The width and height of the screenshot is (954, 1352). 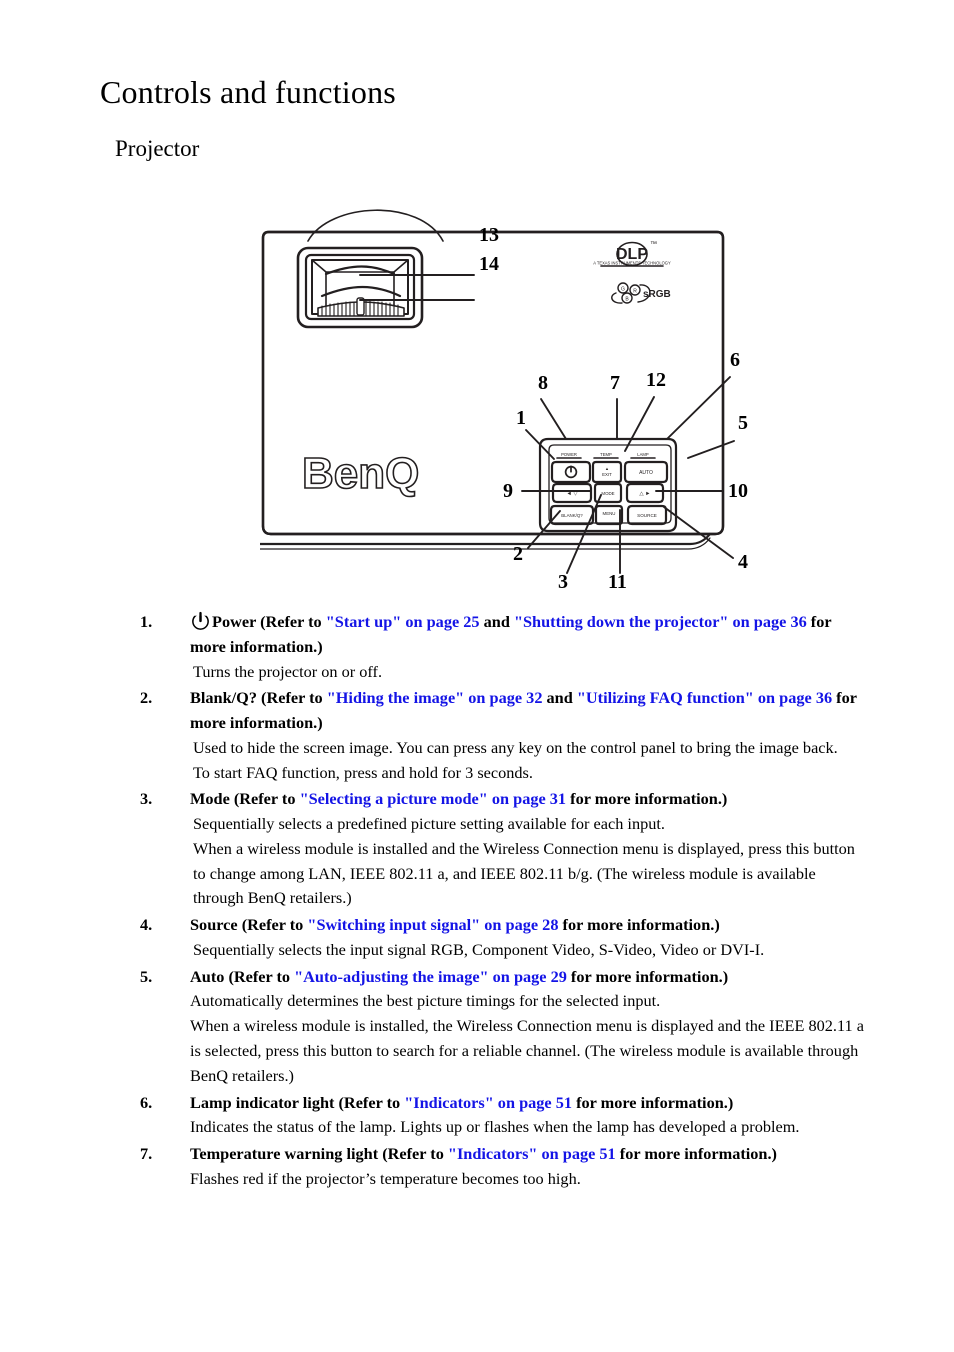 What do you see at coordinates (738, 491) in the screenshot?
I see `callout-10: 10` at bounding box center [738, 491].